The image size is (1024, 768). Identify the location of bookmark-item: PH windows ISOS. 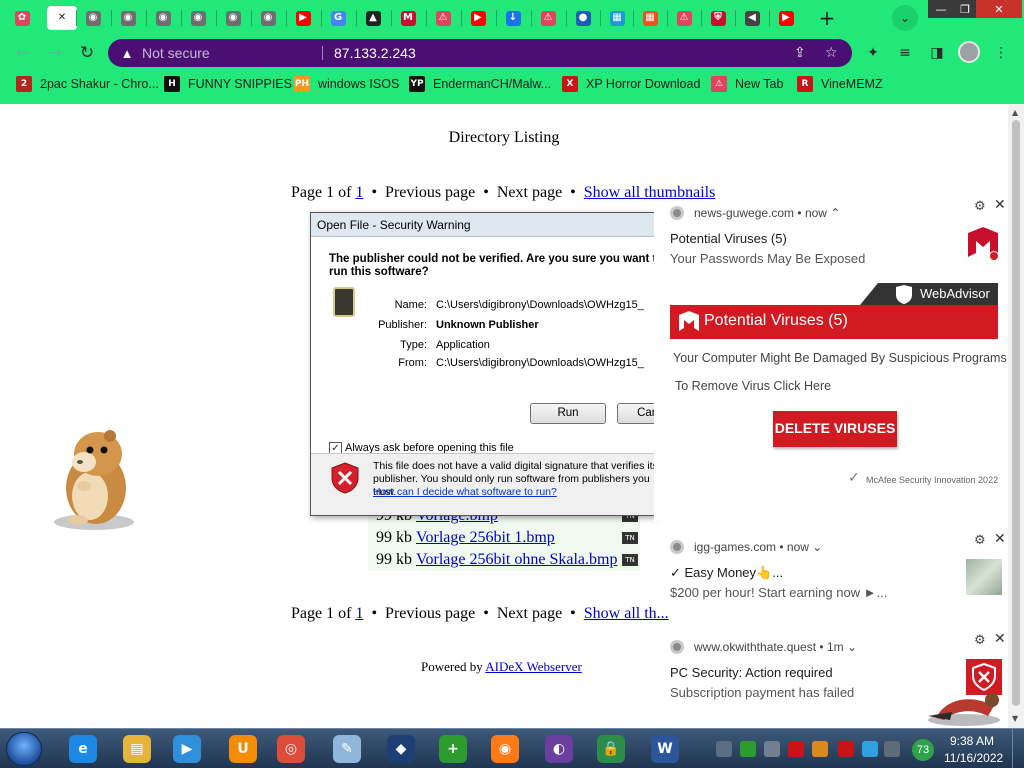
(346, 84).